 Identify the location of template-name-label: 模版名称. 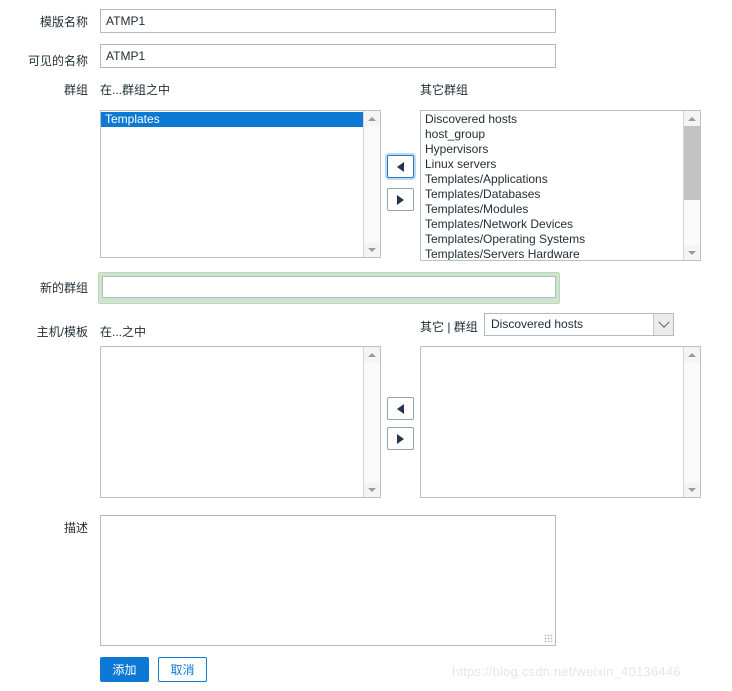
(63, 22).